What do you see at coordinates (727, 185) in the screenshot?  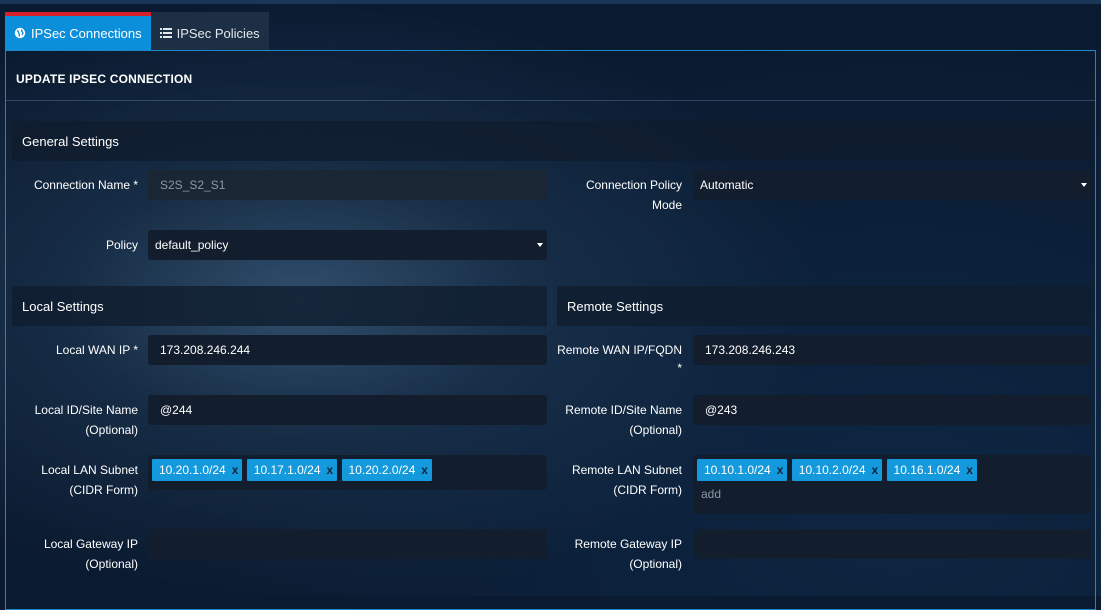 I see `selected-value: Automatic` at bounding box center [727, 185].